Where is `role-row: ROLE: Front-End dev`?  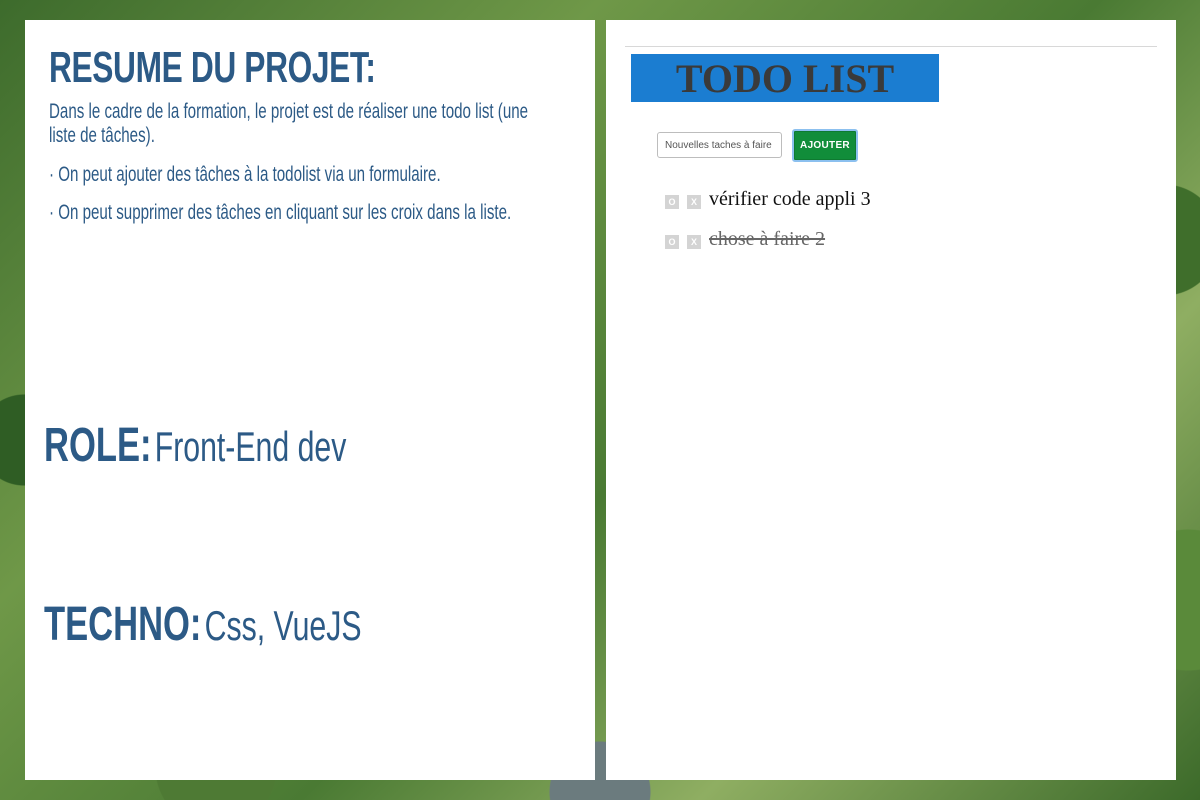
role-row: ROLE: Front-End dev is located at coordinates (195, 445).